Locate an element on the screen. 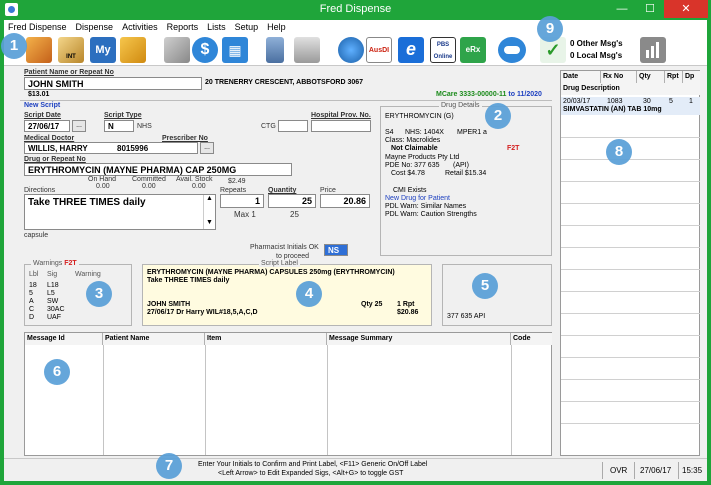 The height and width of the screenshot is (485, 711). scroll-down-icon: ▼ is located at coordinates (209, 222).